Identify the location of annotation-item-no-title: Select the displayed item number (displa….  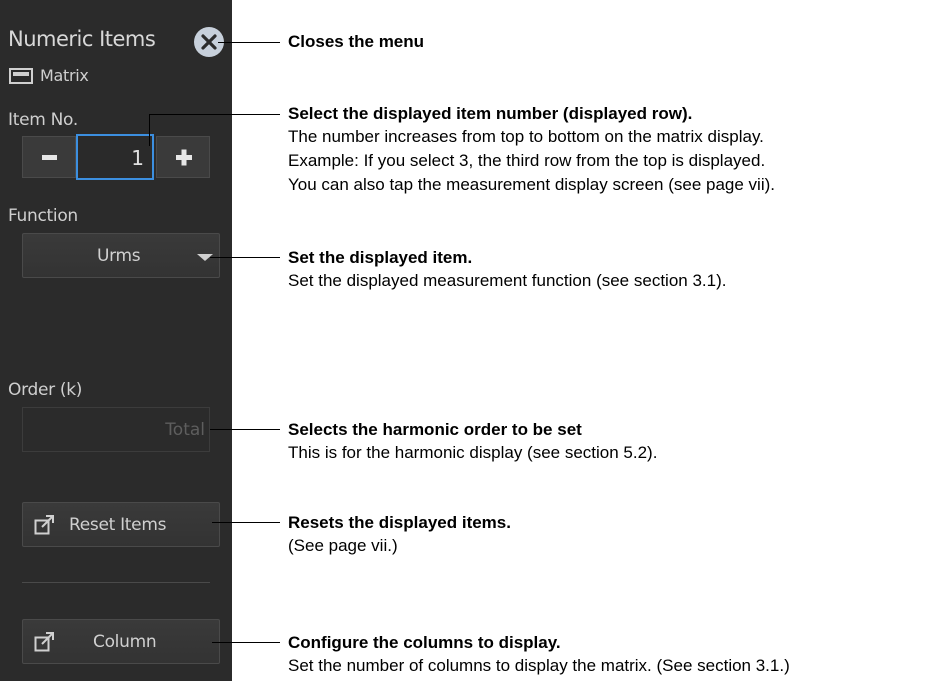
(490, 113).